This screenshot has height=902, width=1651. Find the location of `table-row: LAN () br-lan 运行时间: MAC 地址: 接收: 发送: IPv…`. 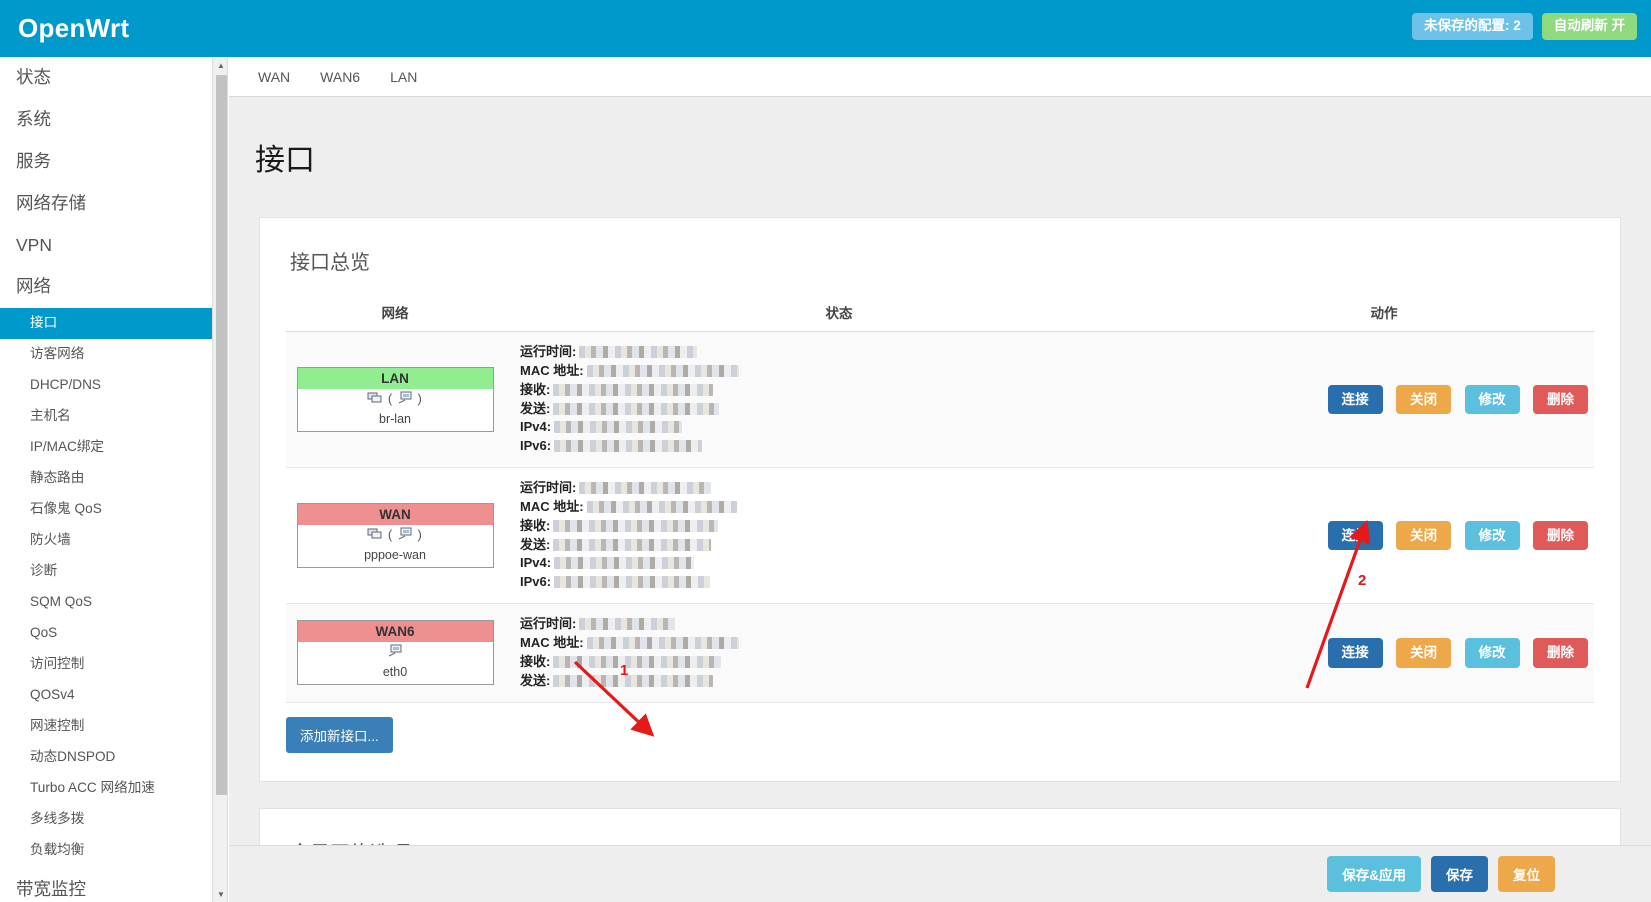

table-row: LAN () br-lan 运行时间: MAC 地址: 接收: 发送: IPv… is located at coordinates (940, 400).